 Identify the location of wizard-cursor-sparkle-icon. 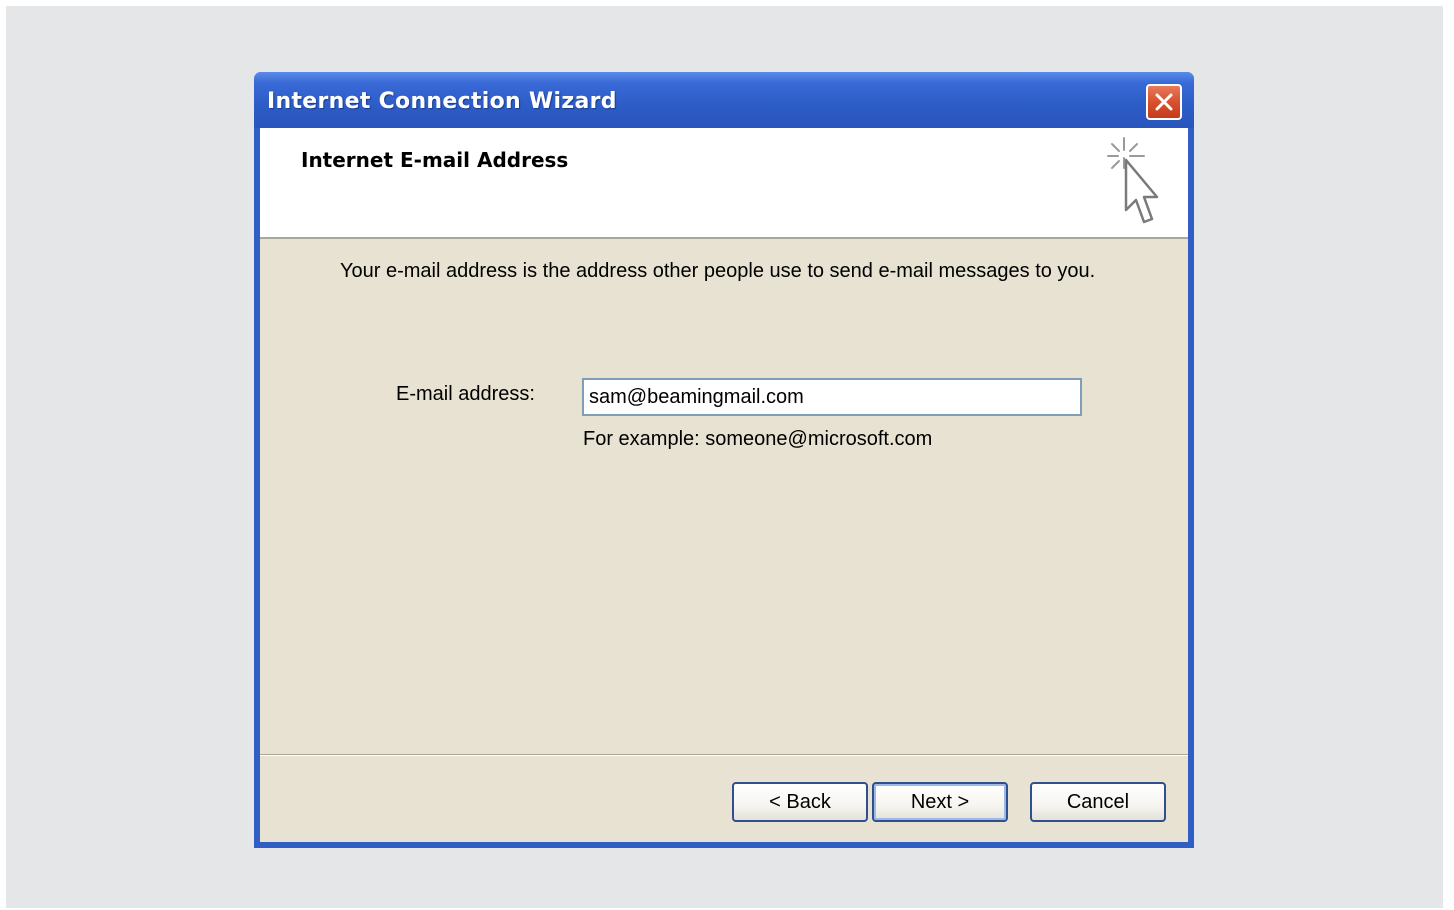
(1133, 180).